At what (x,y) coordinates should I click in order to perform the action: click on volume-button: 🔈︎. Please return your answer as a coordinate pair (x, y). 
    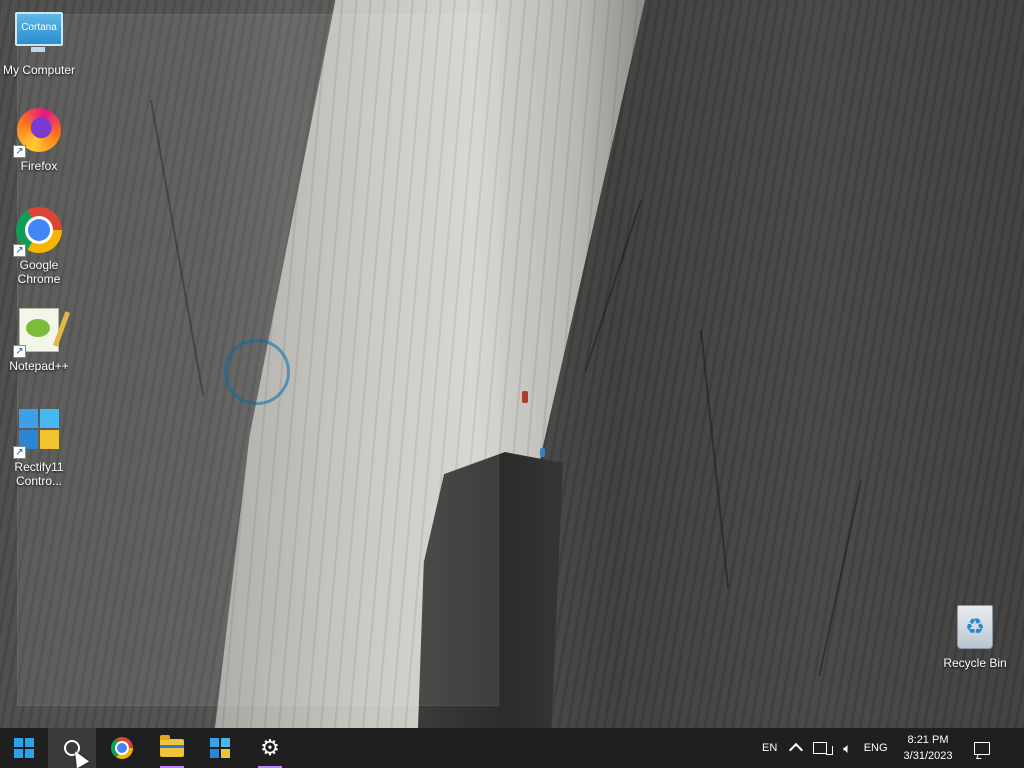
    Looking at the image, I should click on (847, 748).